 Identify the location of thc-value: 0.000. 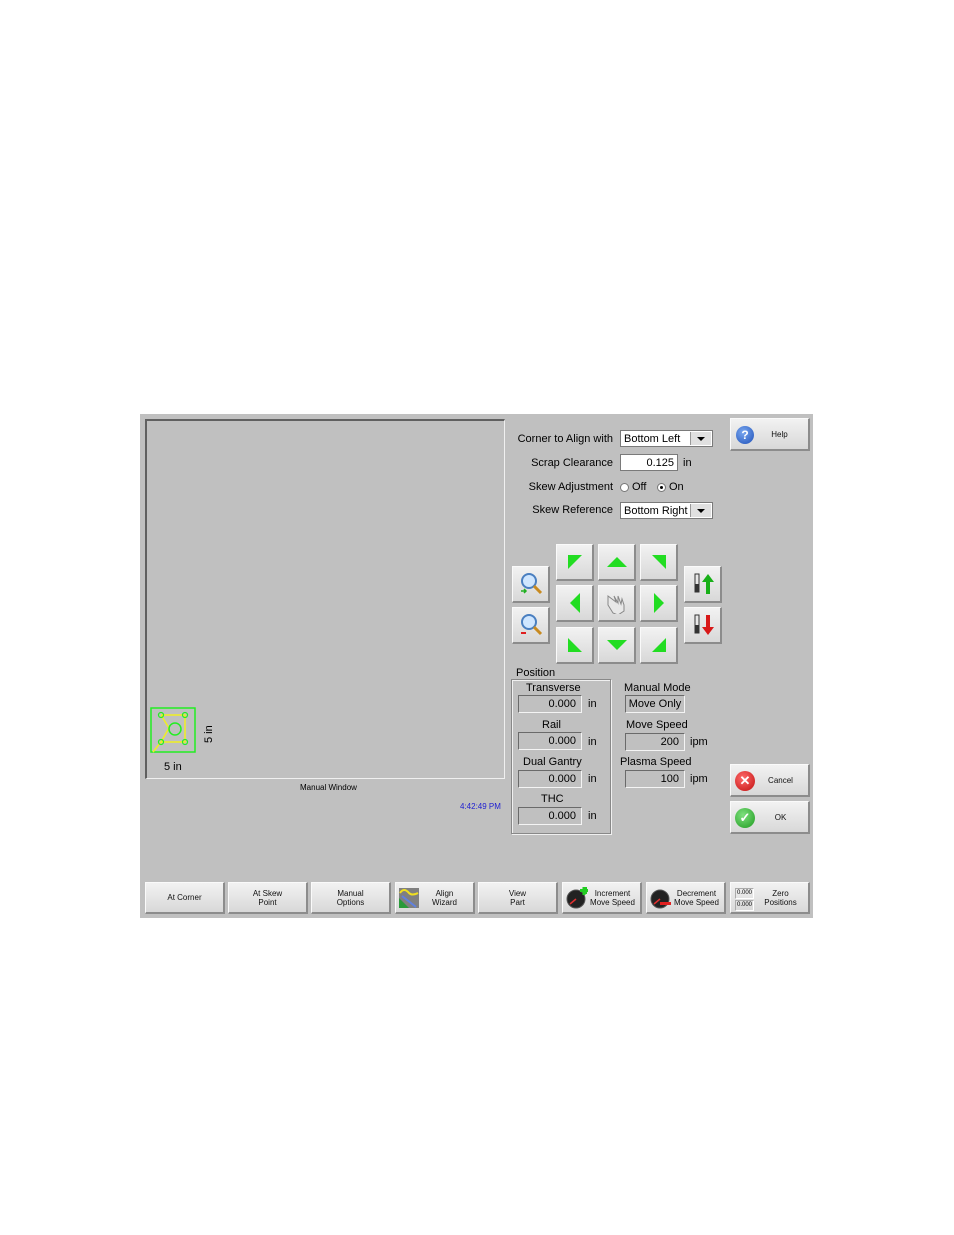
(550, 816).